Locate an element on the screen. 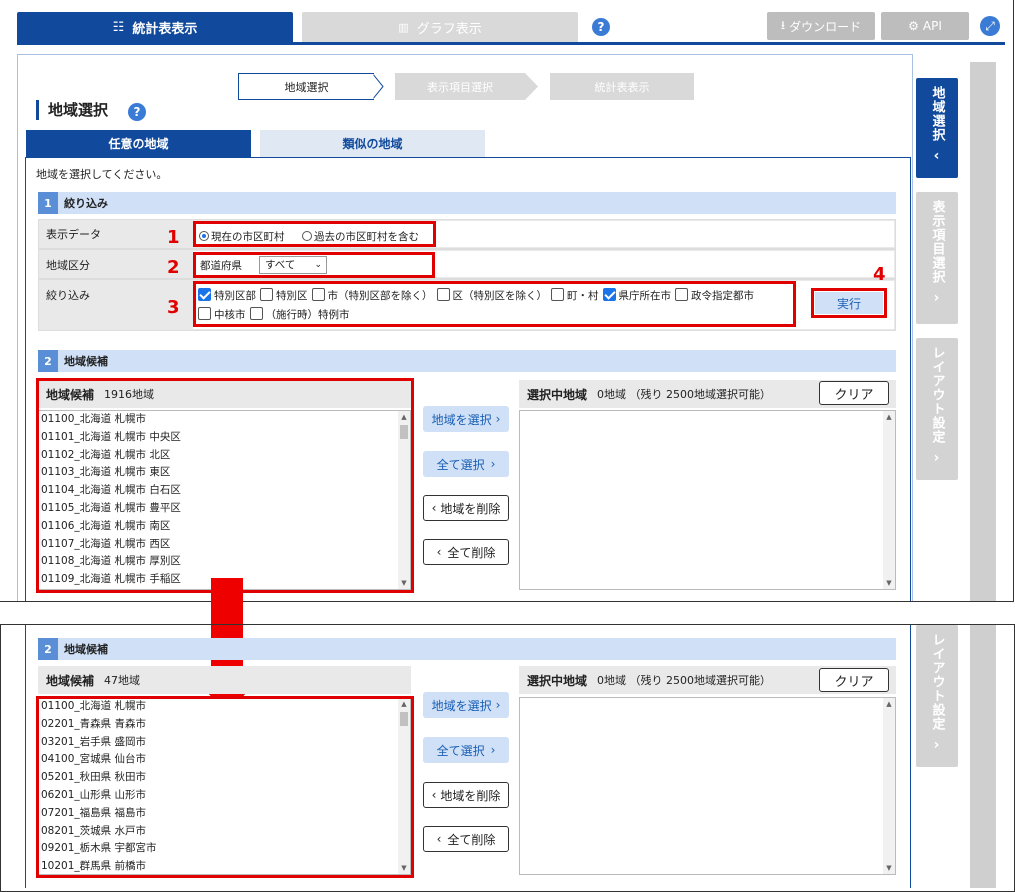 The height and width of the screenshot is (892, 1015). filter-checkbox: 町・村 is located at coordinates (575, 295).